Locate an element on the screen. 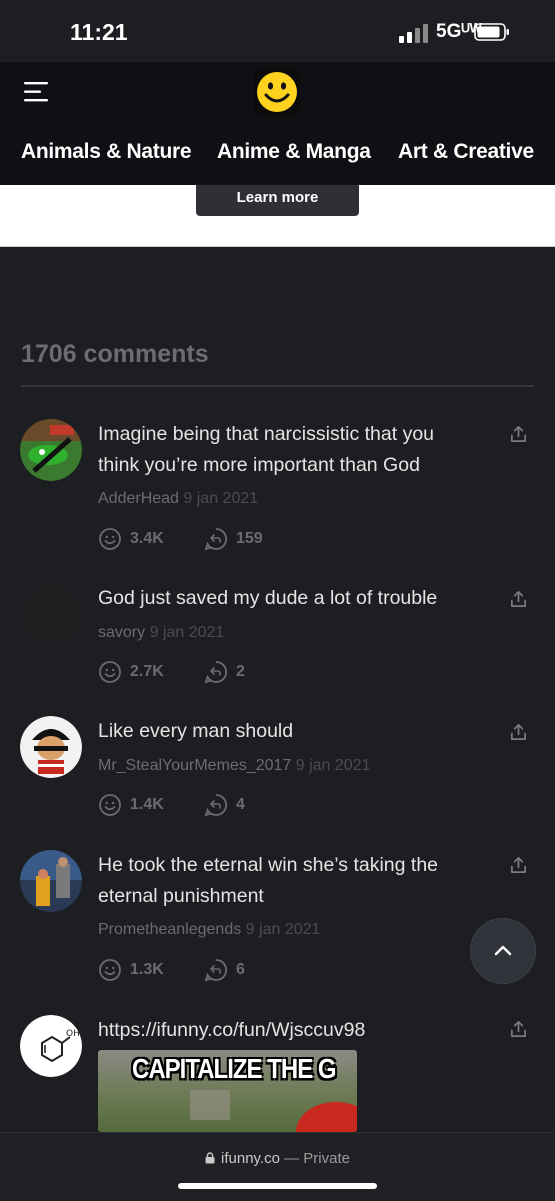 This screenshot has height=1201, width=555. meme-image: CAPITALIZE THE G is located at coordinates (227, 1091).